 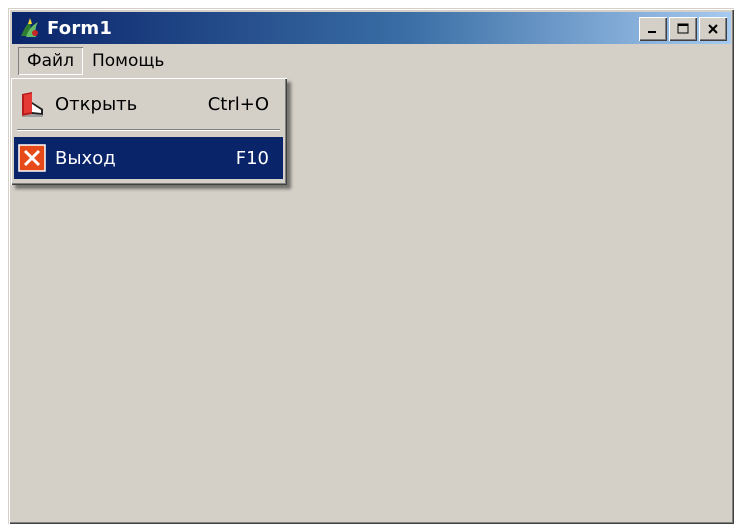 I want to click on menu-item-exit: Выход F10, so click(x=148, y=158).